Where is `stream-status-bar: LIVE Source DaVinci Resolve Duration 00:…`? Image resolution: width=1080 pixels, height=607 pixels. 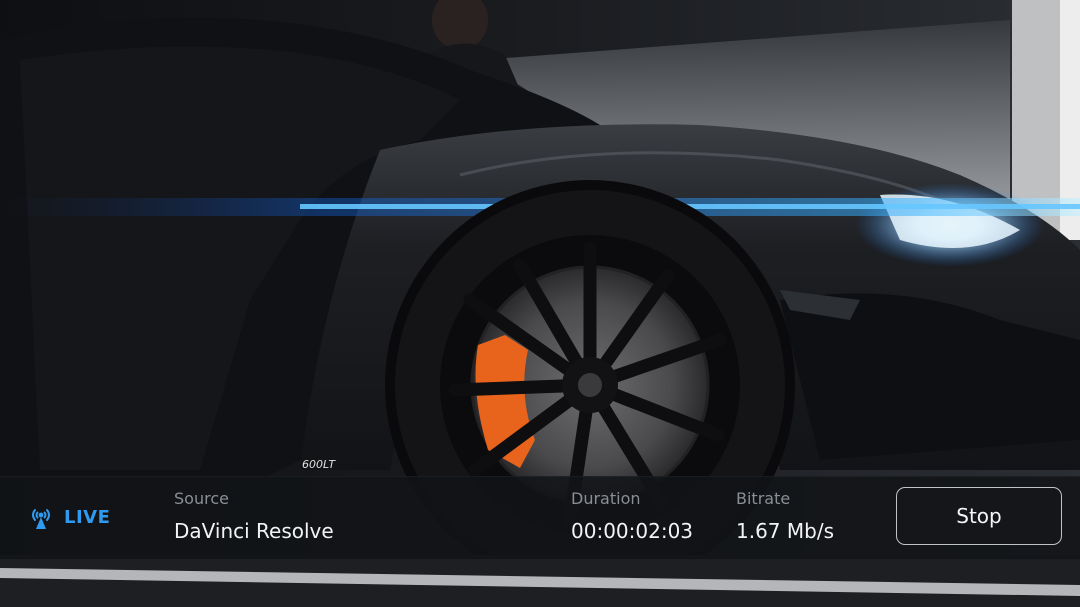 stream-status-bar: LIVE Source DaVinci Resolve Duration 00:… is located at coordinates (540, 518).